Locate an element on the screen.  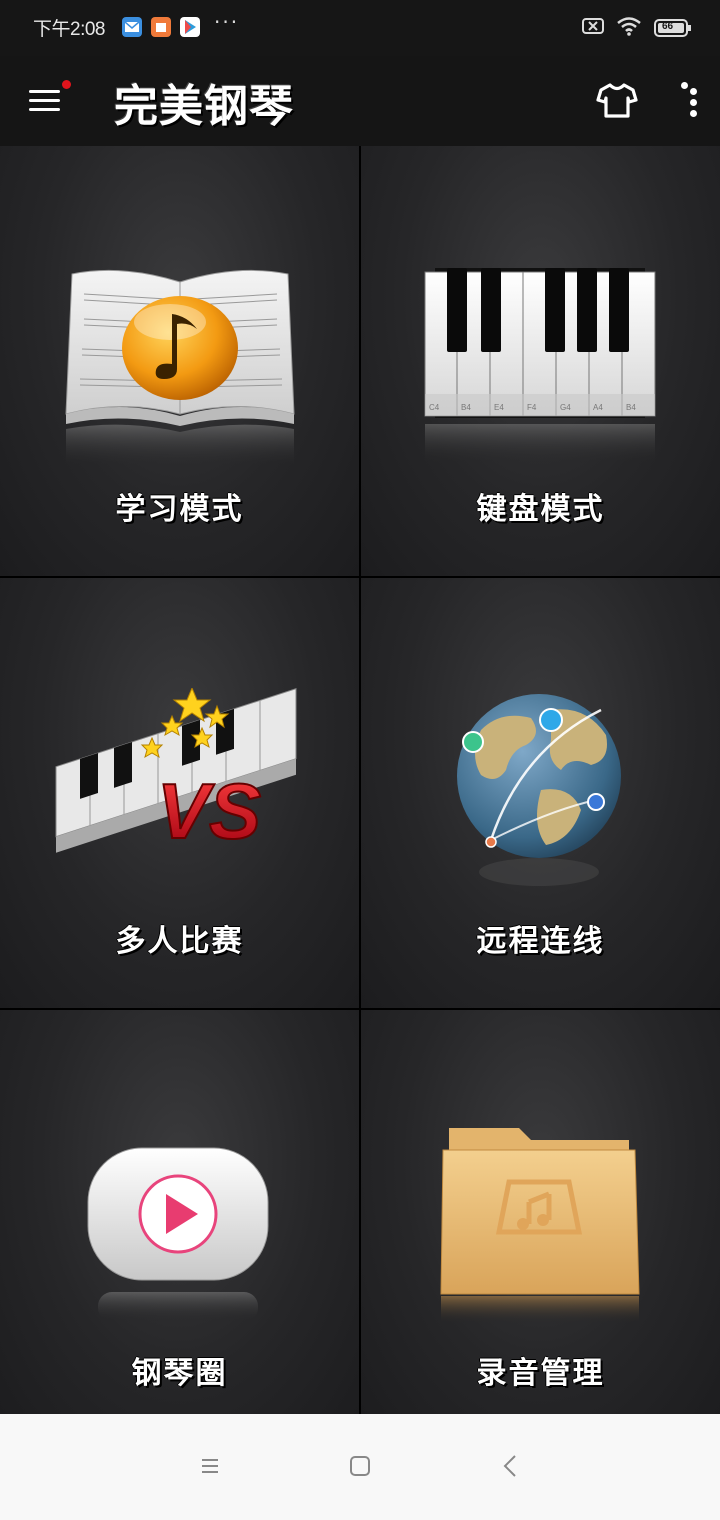
mail-app-icon is located at coordinates (132, 27).